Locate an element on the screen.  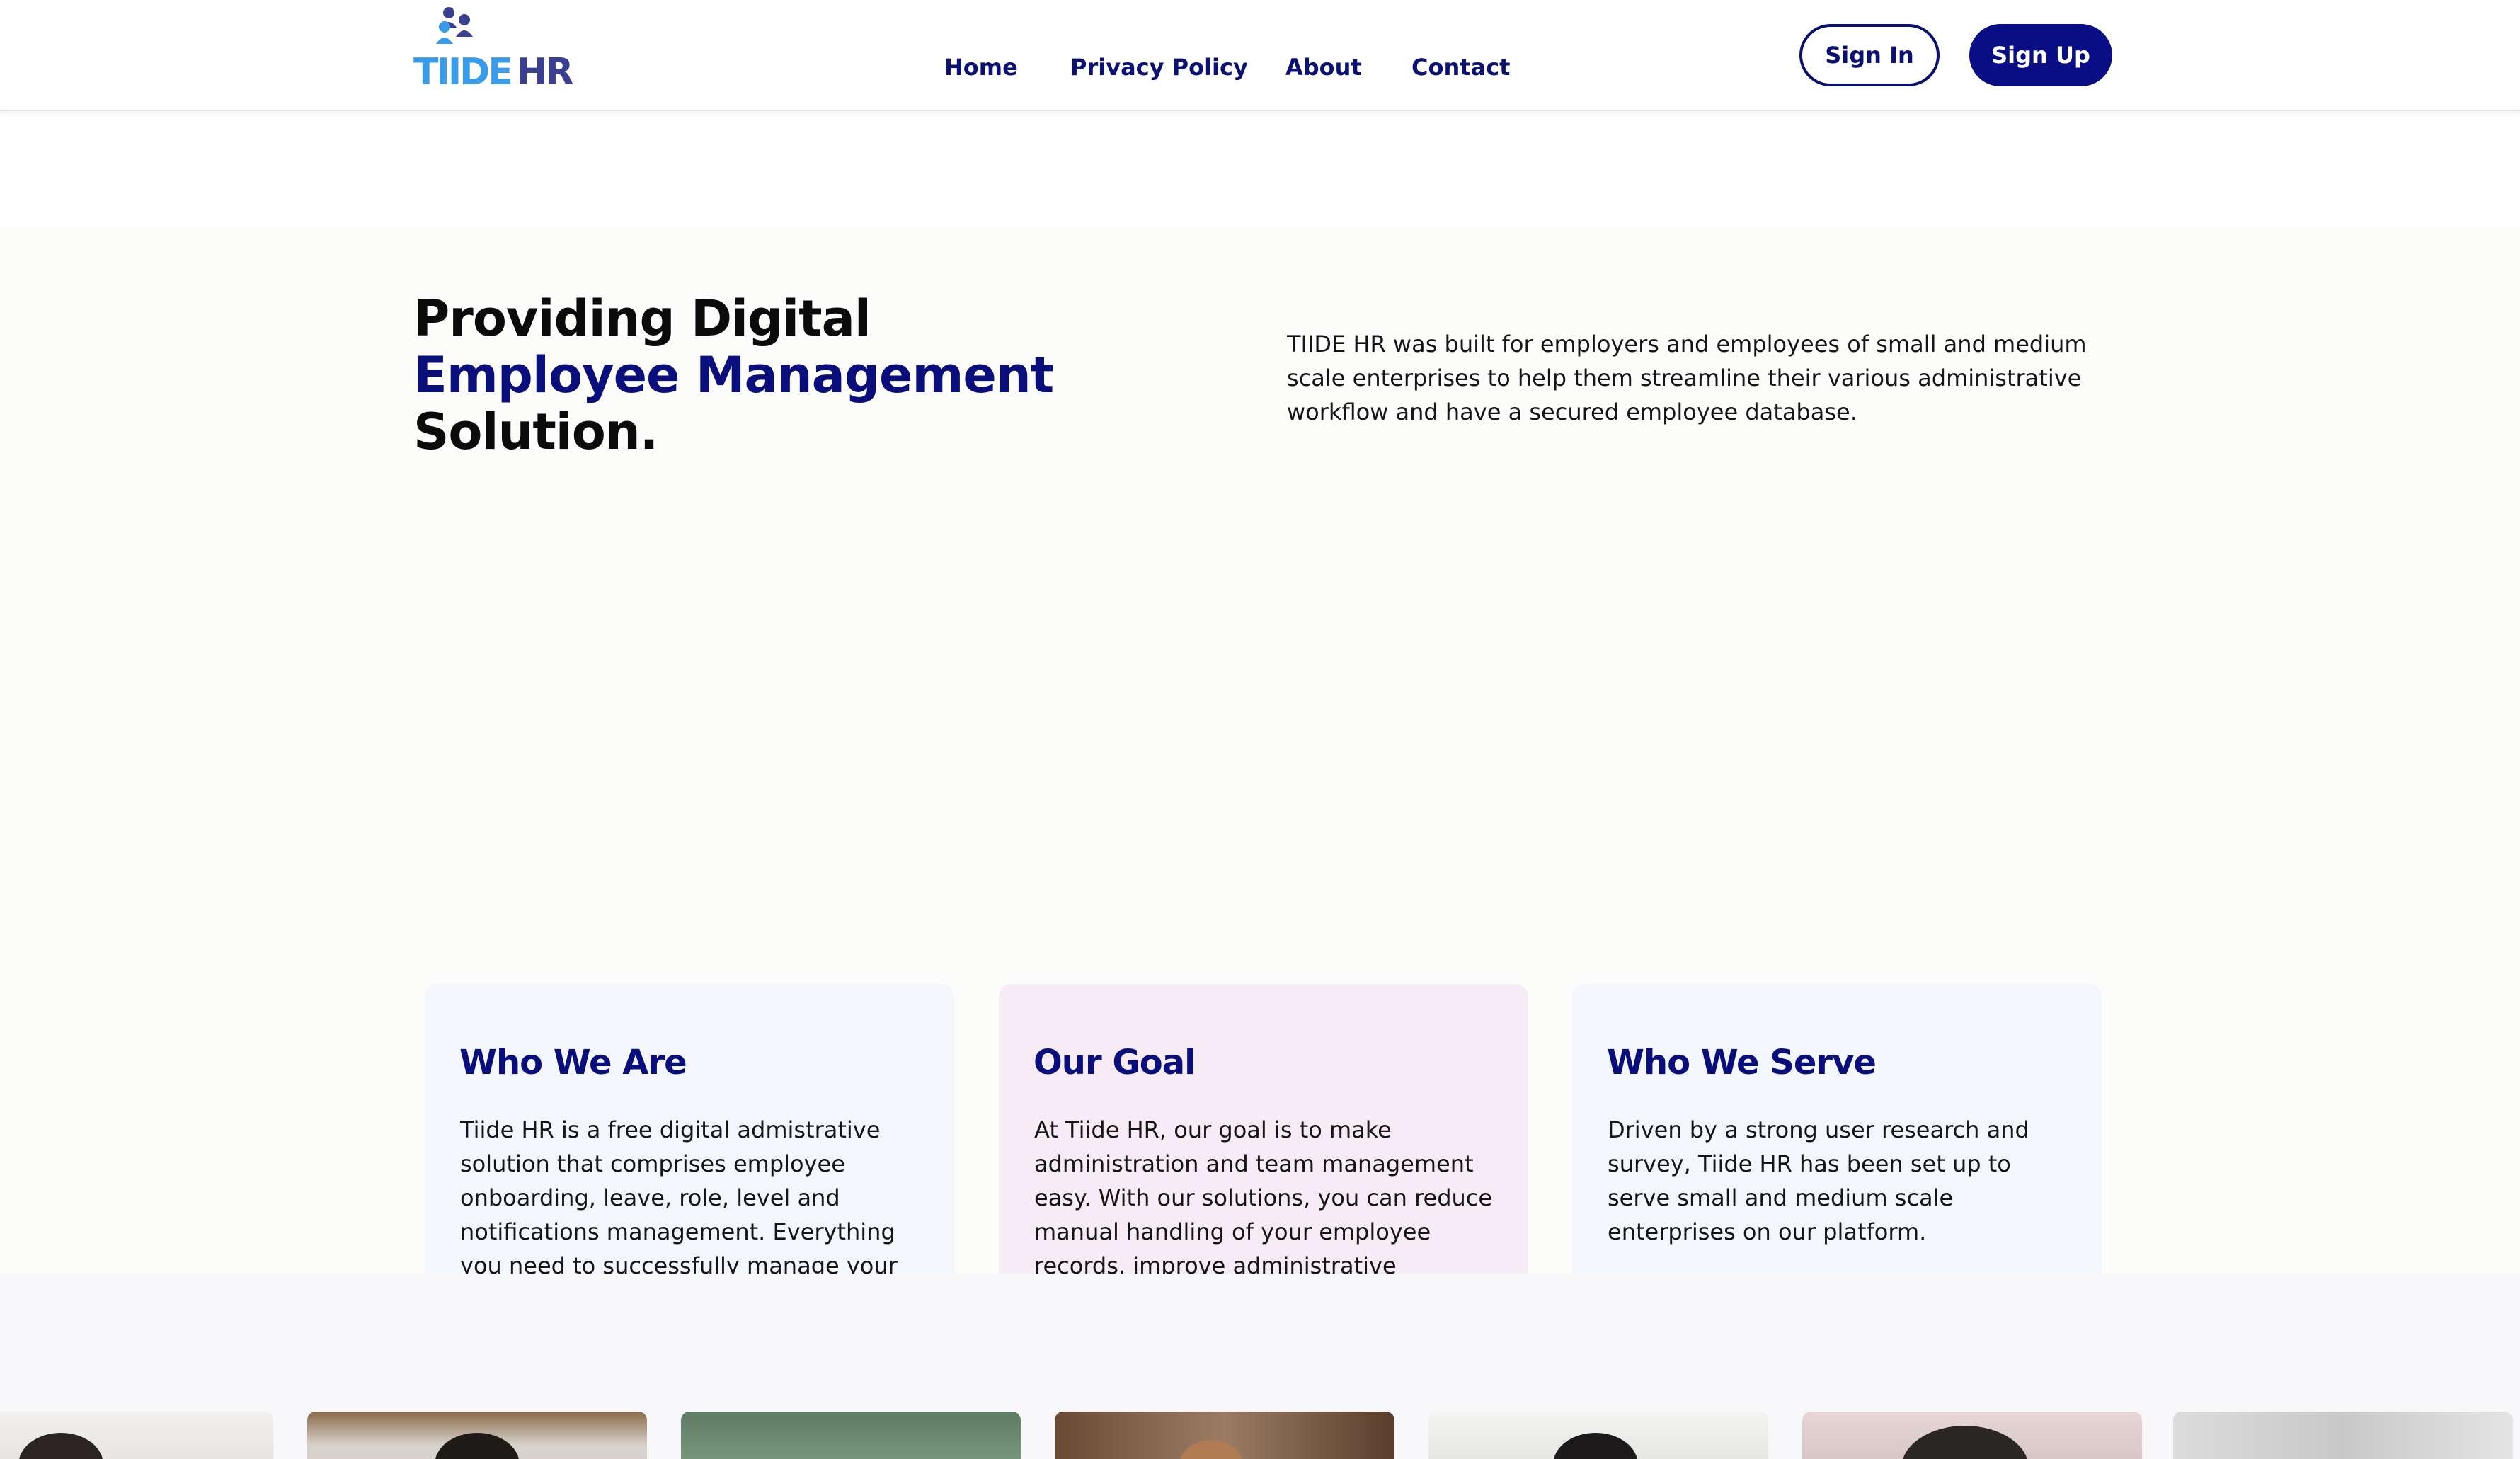
hero-title-line1: Providing Digital is located at coordinates (642, 319).